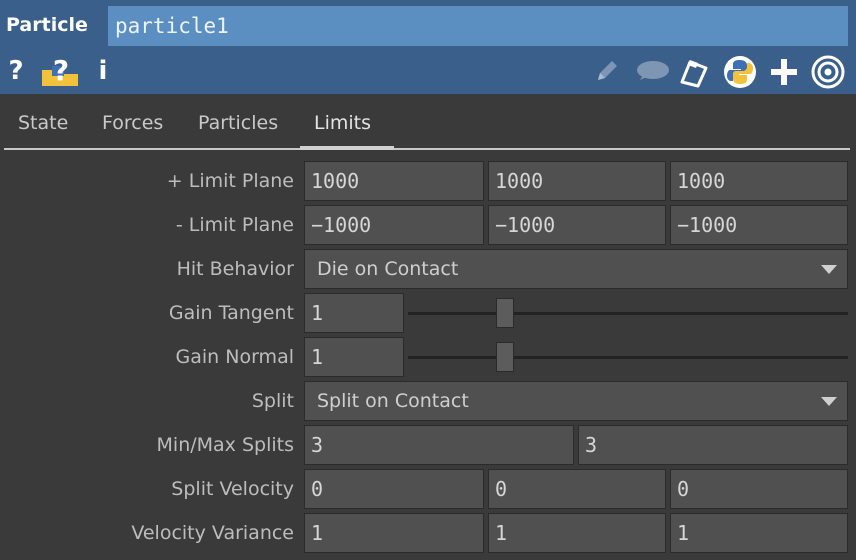 This screenshot has width=856, height=560. What do you see at coordinates (713, 445) in the screenshot?
I see `max-splits-field: 3` at bounding box center [713, 445].